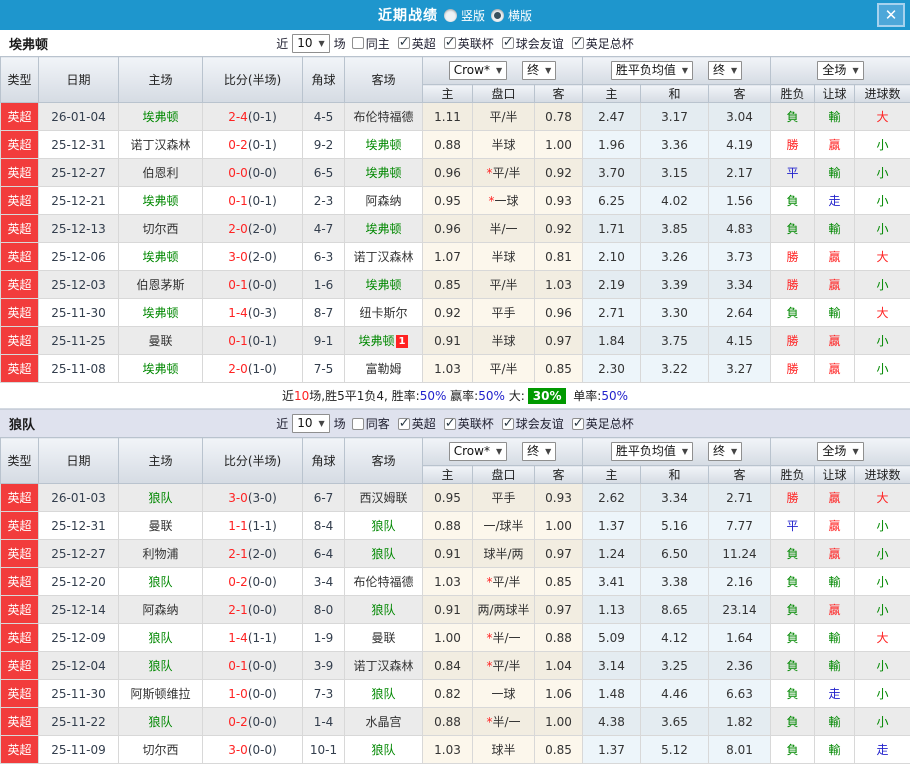 The image size is (910, 764). I want to click on result-handicap: 輸, so click(835, 313).